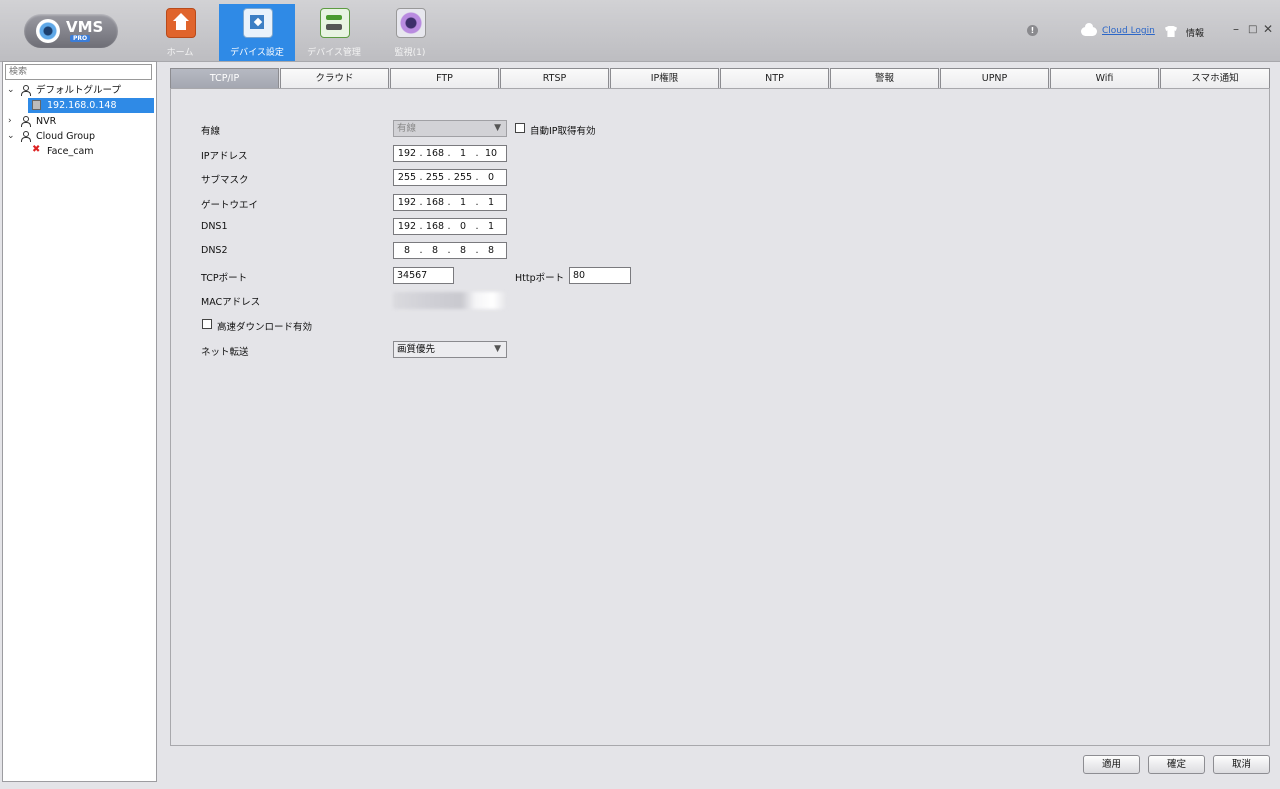 Image resolution: width=1280 pixels, height=789 pixels. What do you see at coordinates (181, 23) in the screenshot?
I see `home-icon` at bounding box center [181, 23].